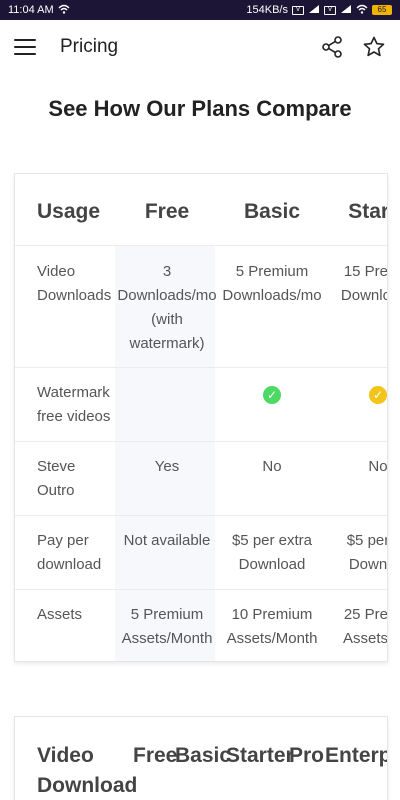 The image size is (400, 800). Describe the element at coordinates (330, 10) in the screenshot. I see `volte-icon-2: V` at that location.